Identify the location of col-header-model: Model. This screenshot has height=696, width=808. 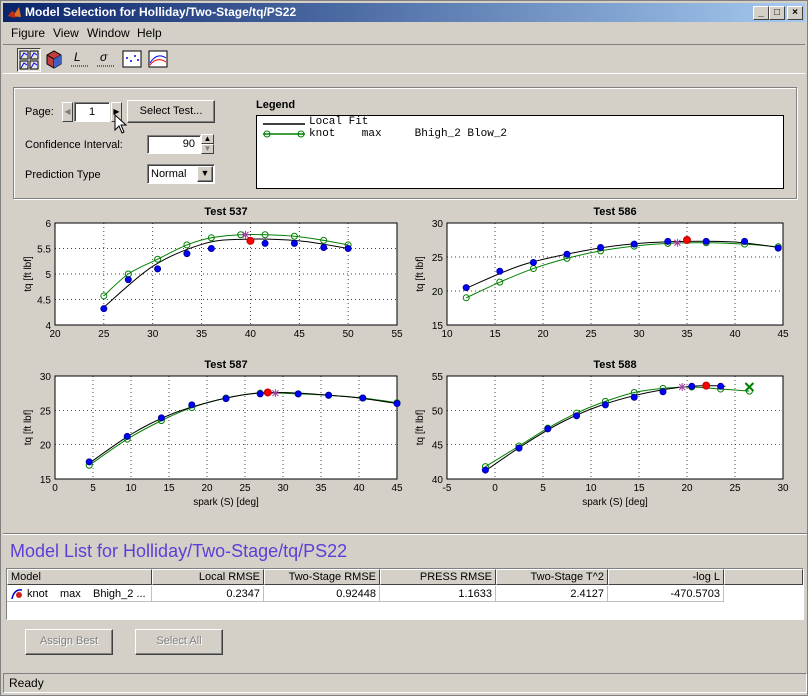
(79, 577).